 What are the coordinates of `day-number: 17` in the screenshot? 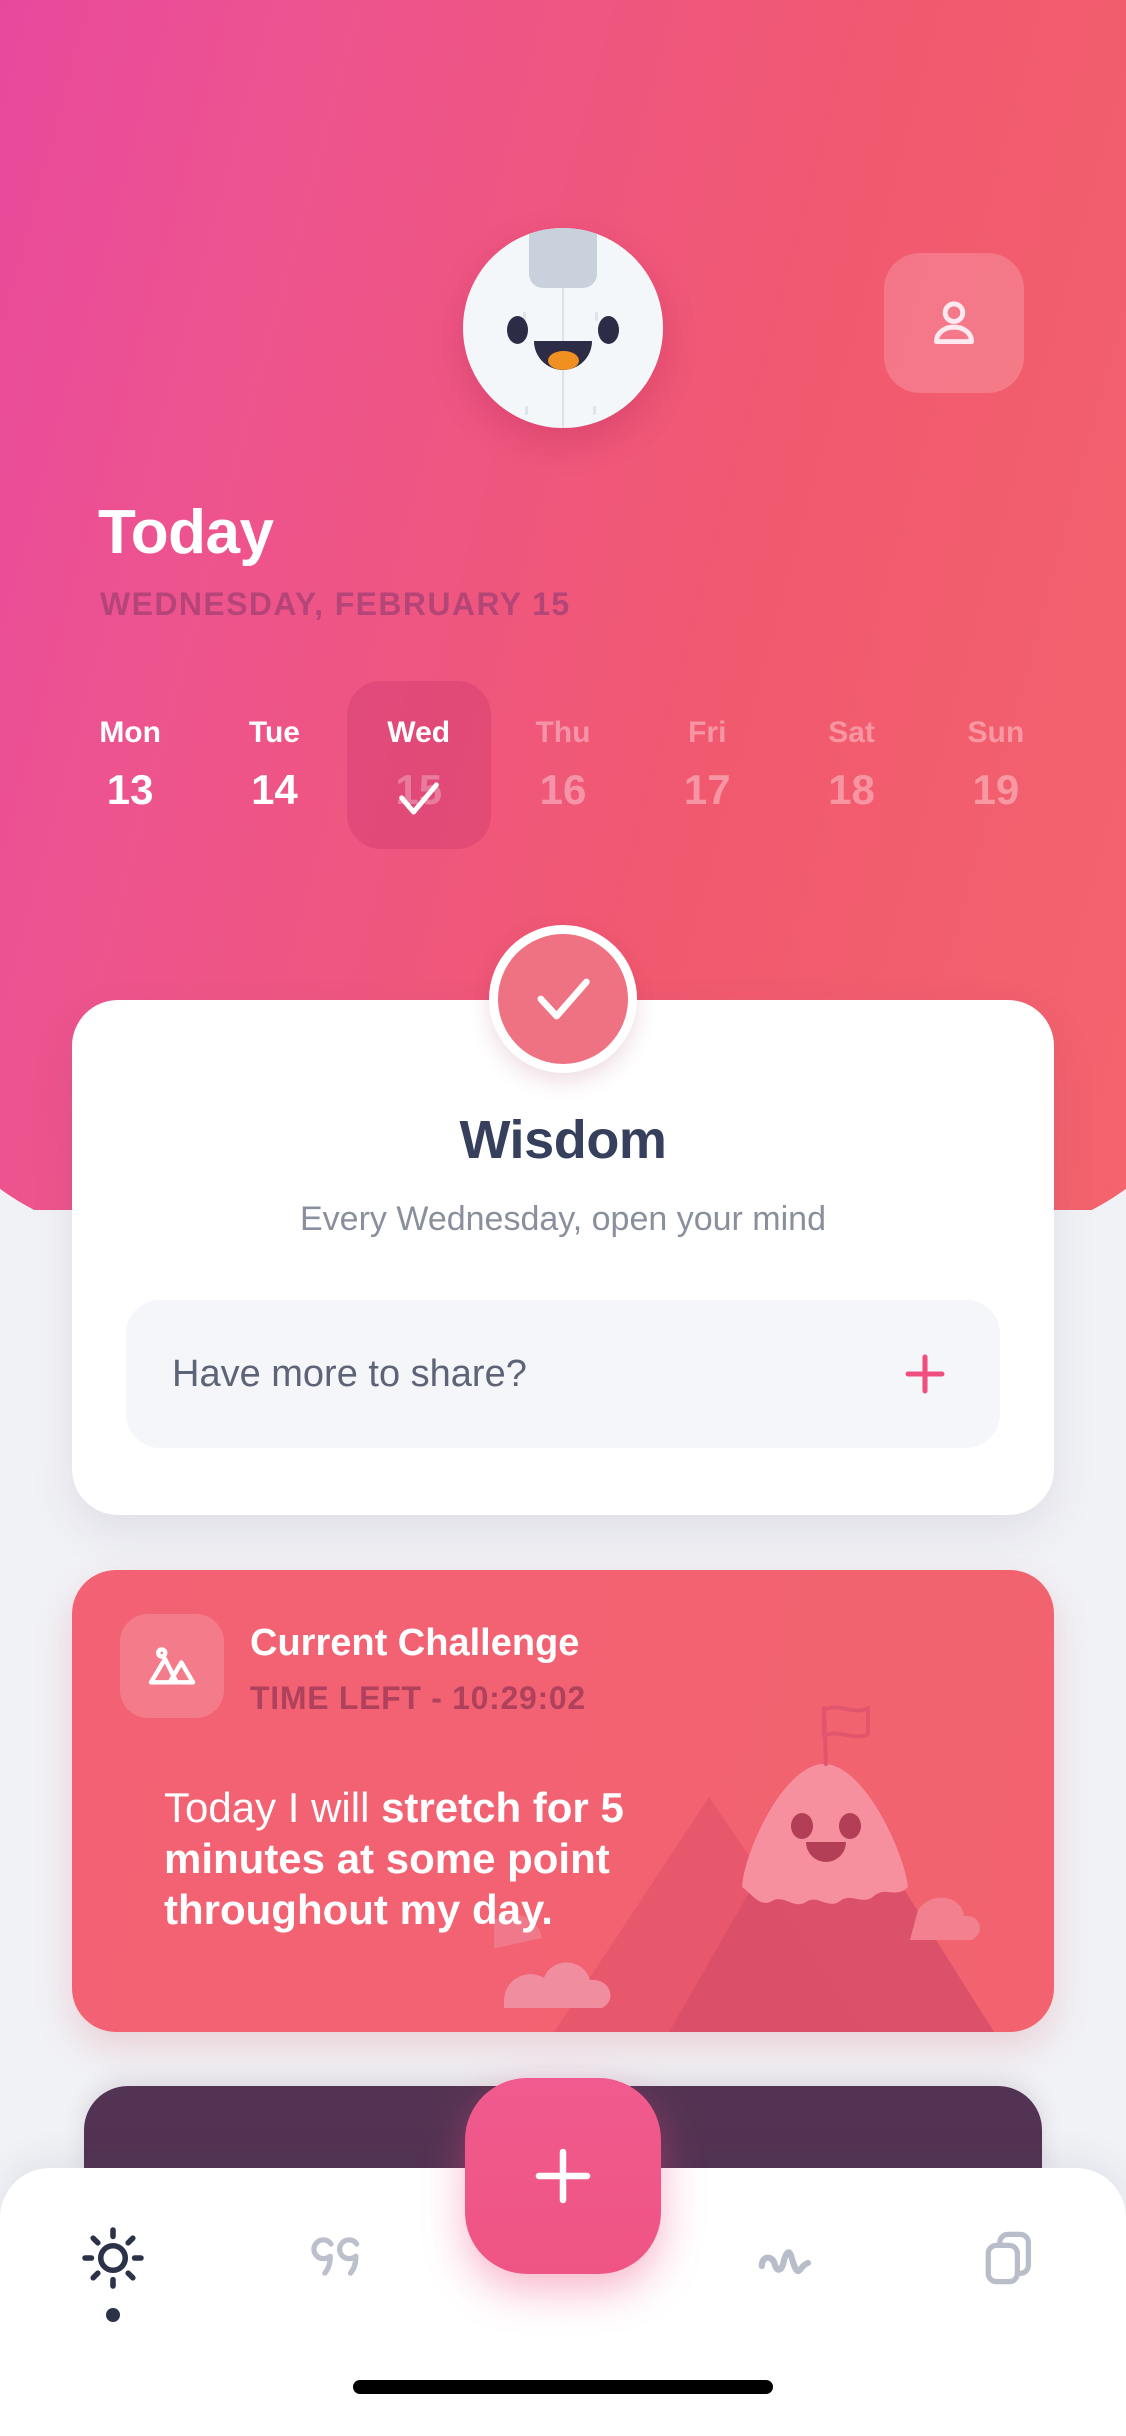 It's located at (707, 789).